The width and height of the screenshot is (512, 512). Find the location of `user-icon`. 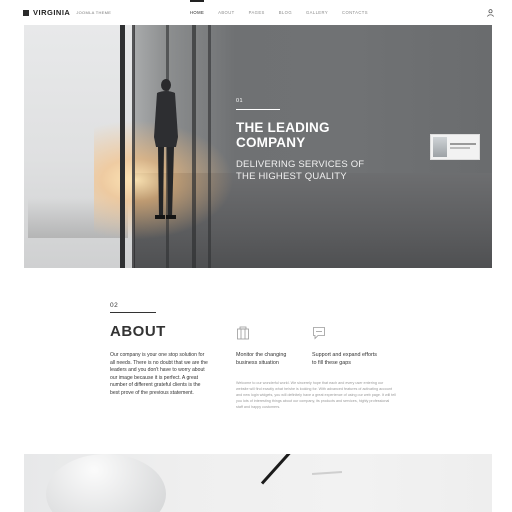

user-icon is located at coordinates (490, 13).